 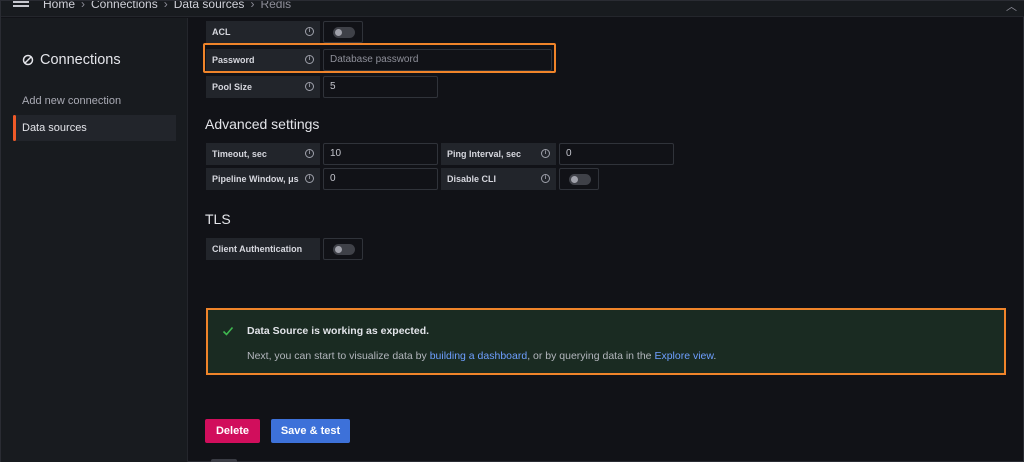 What do you see at coordinates (338, 356) in the screenshot?
I see `alert-text-before: Next, you can start to visualize data by` at bounding box center [338, 356].